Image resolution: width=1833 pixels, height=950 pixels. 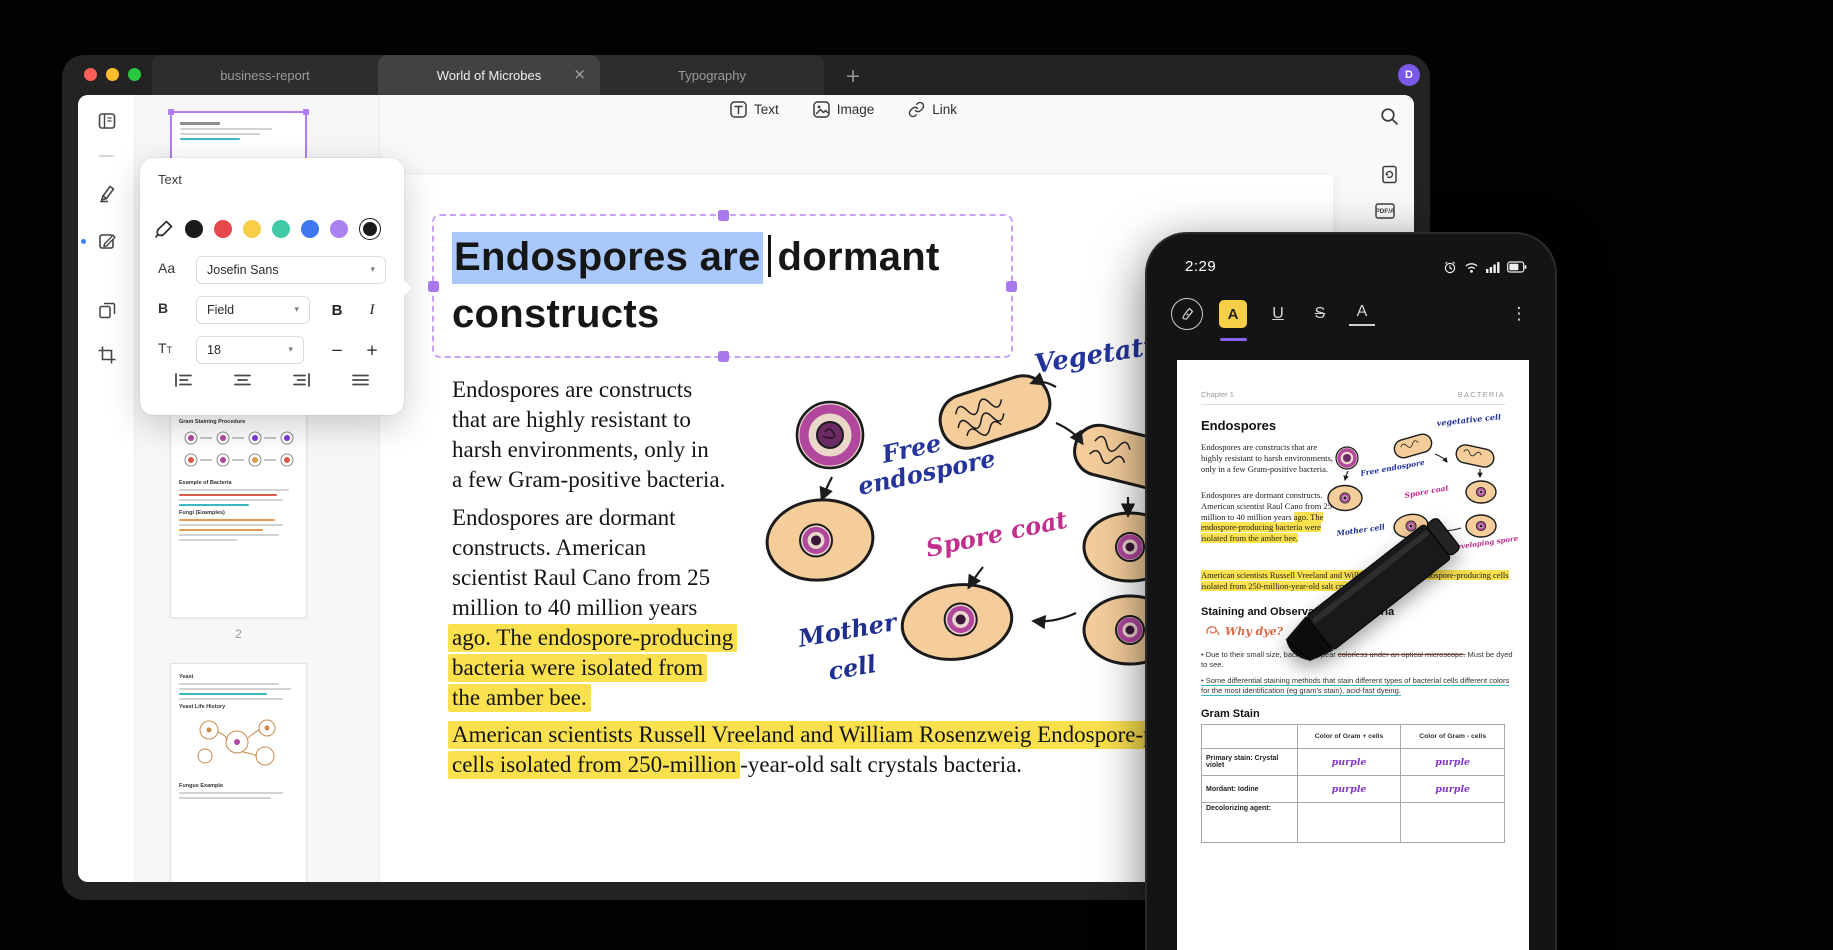 I want to click on insert-image-button: Image, so click(x=844, y=109).